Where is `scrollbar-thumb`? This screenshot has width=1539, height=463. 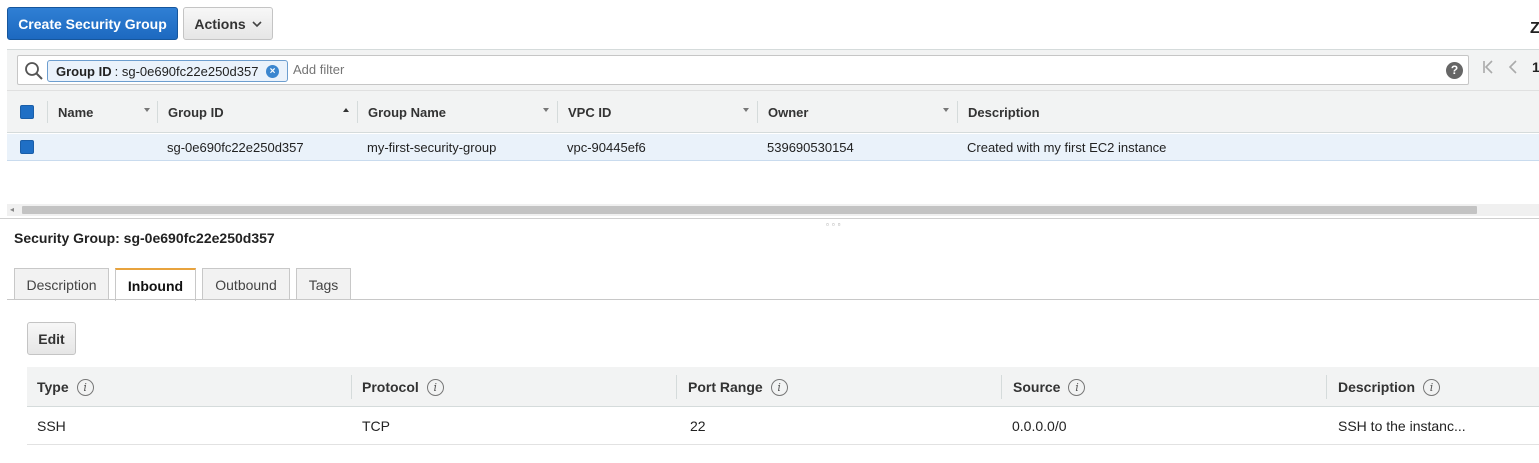
scrollbar-thumb is located at coordinates (749, 210).